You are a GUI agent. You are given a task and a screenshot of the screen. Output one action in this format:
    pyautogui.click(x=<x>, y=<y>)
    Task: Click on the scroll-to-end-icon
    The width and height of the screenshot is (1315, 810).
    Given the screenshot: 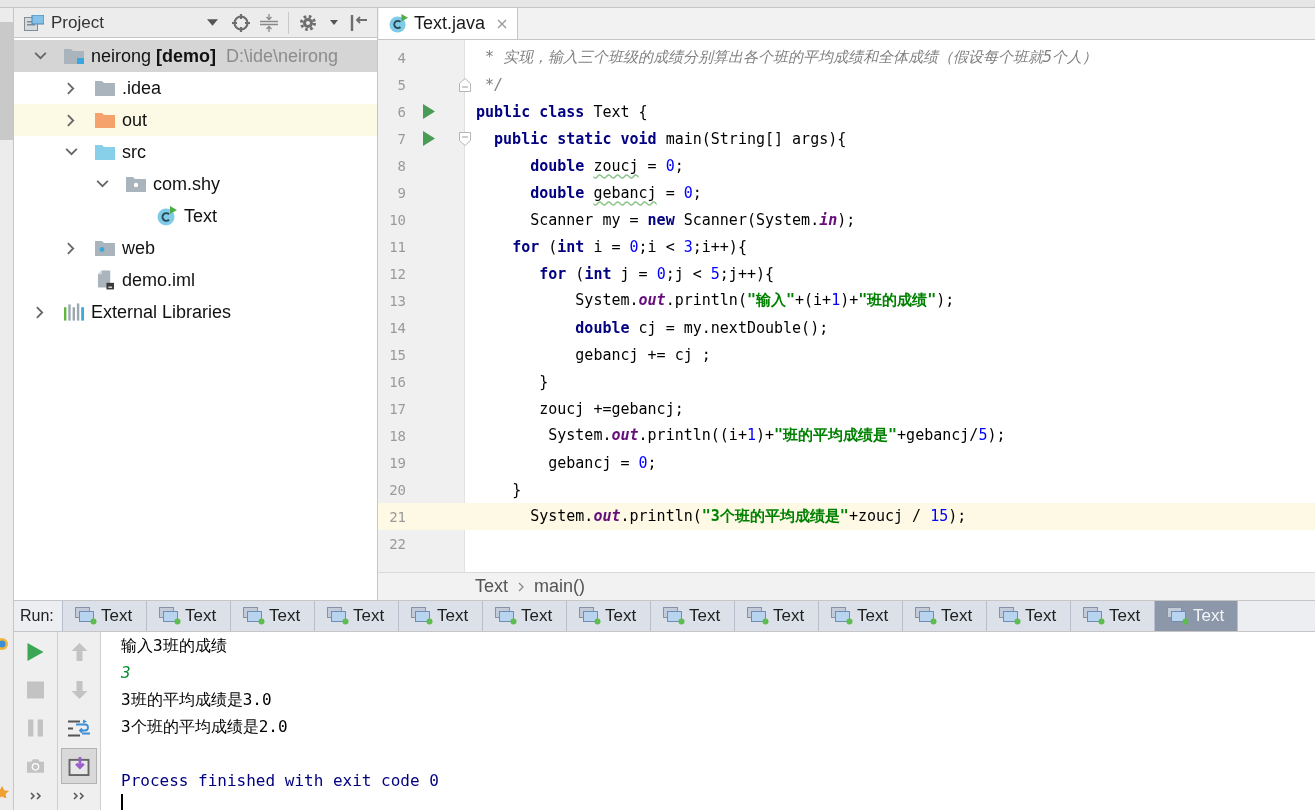 What is the action you would take?
    pyautogui.click(x=79, y=766)
    